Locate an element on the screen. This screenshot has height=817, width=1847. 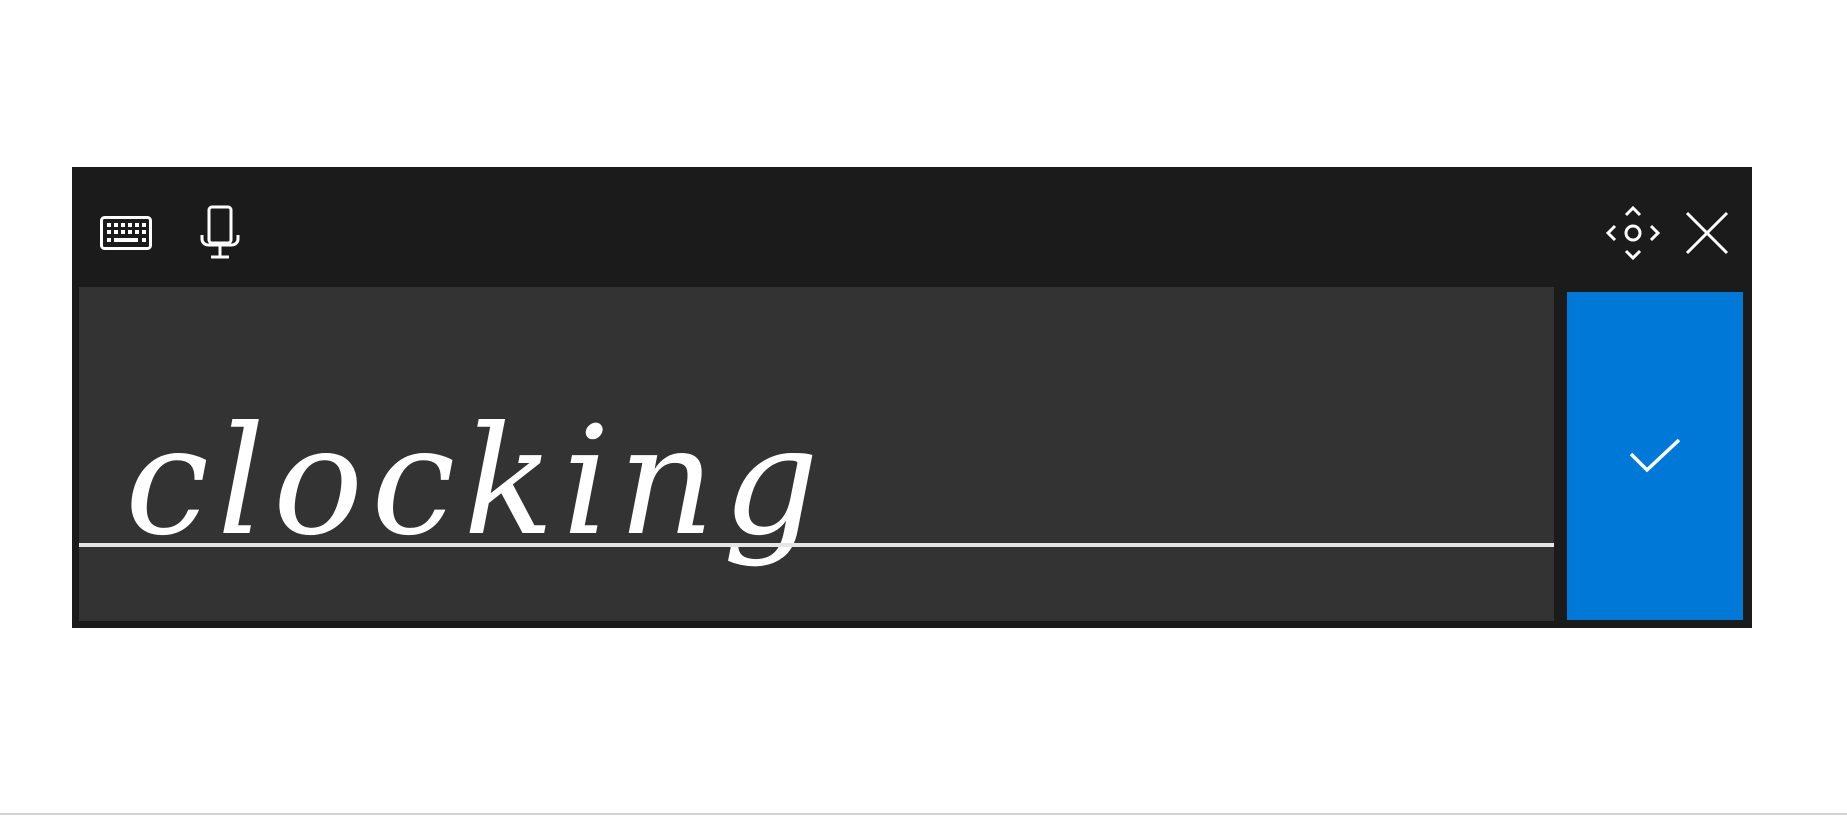
handwritten-text: clocking is located at coordinates (476, 482).